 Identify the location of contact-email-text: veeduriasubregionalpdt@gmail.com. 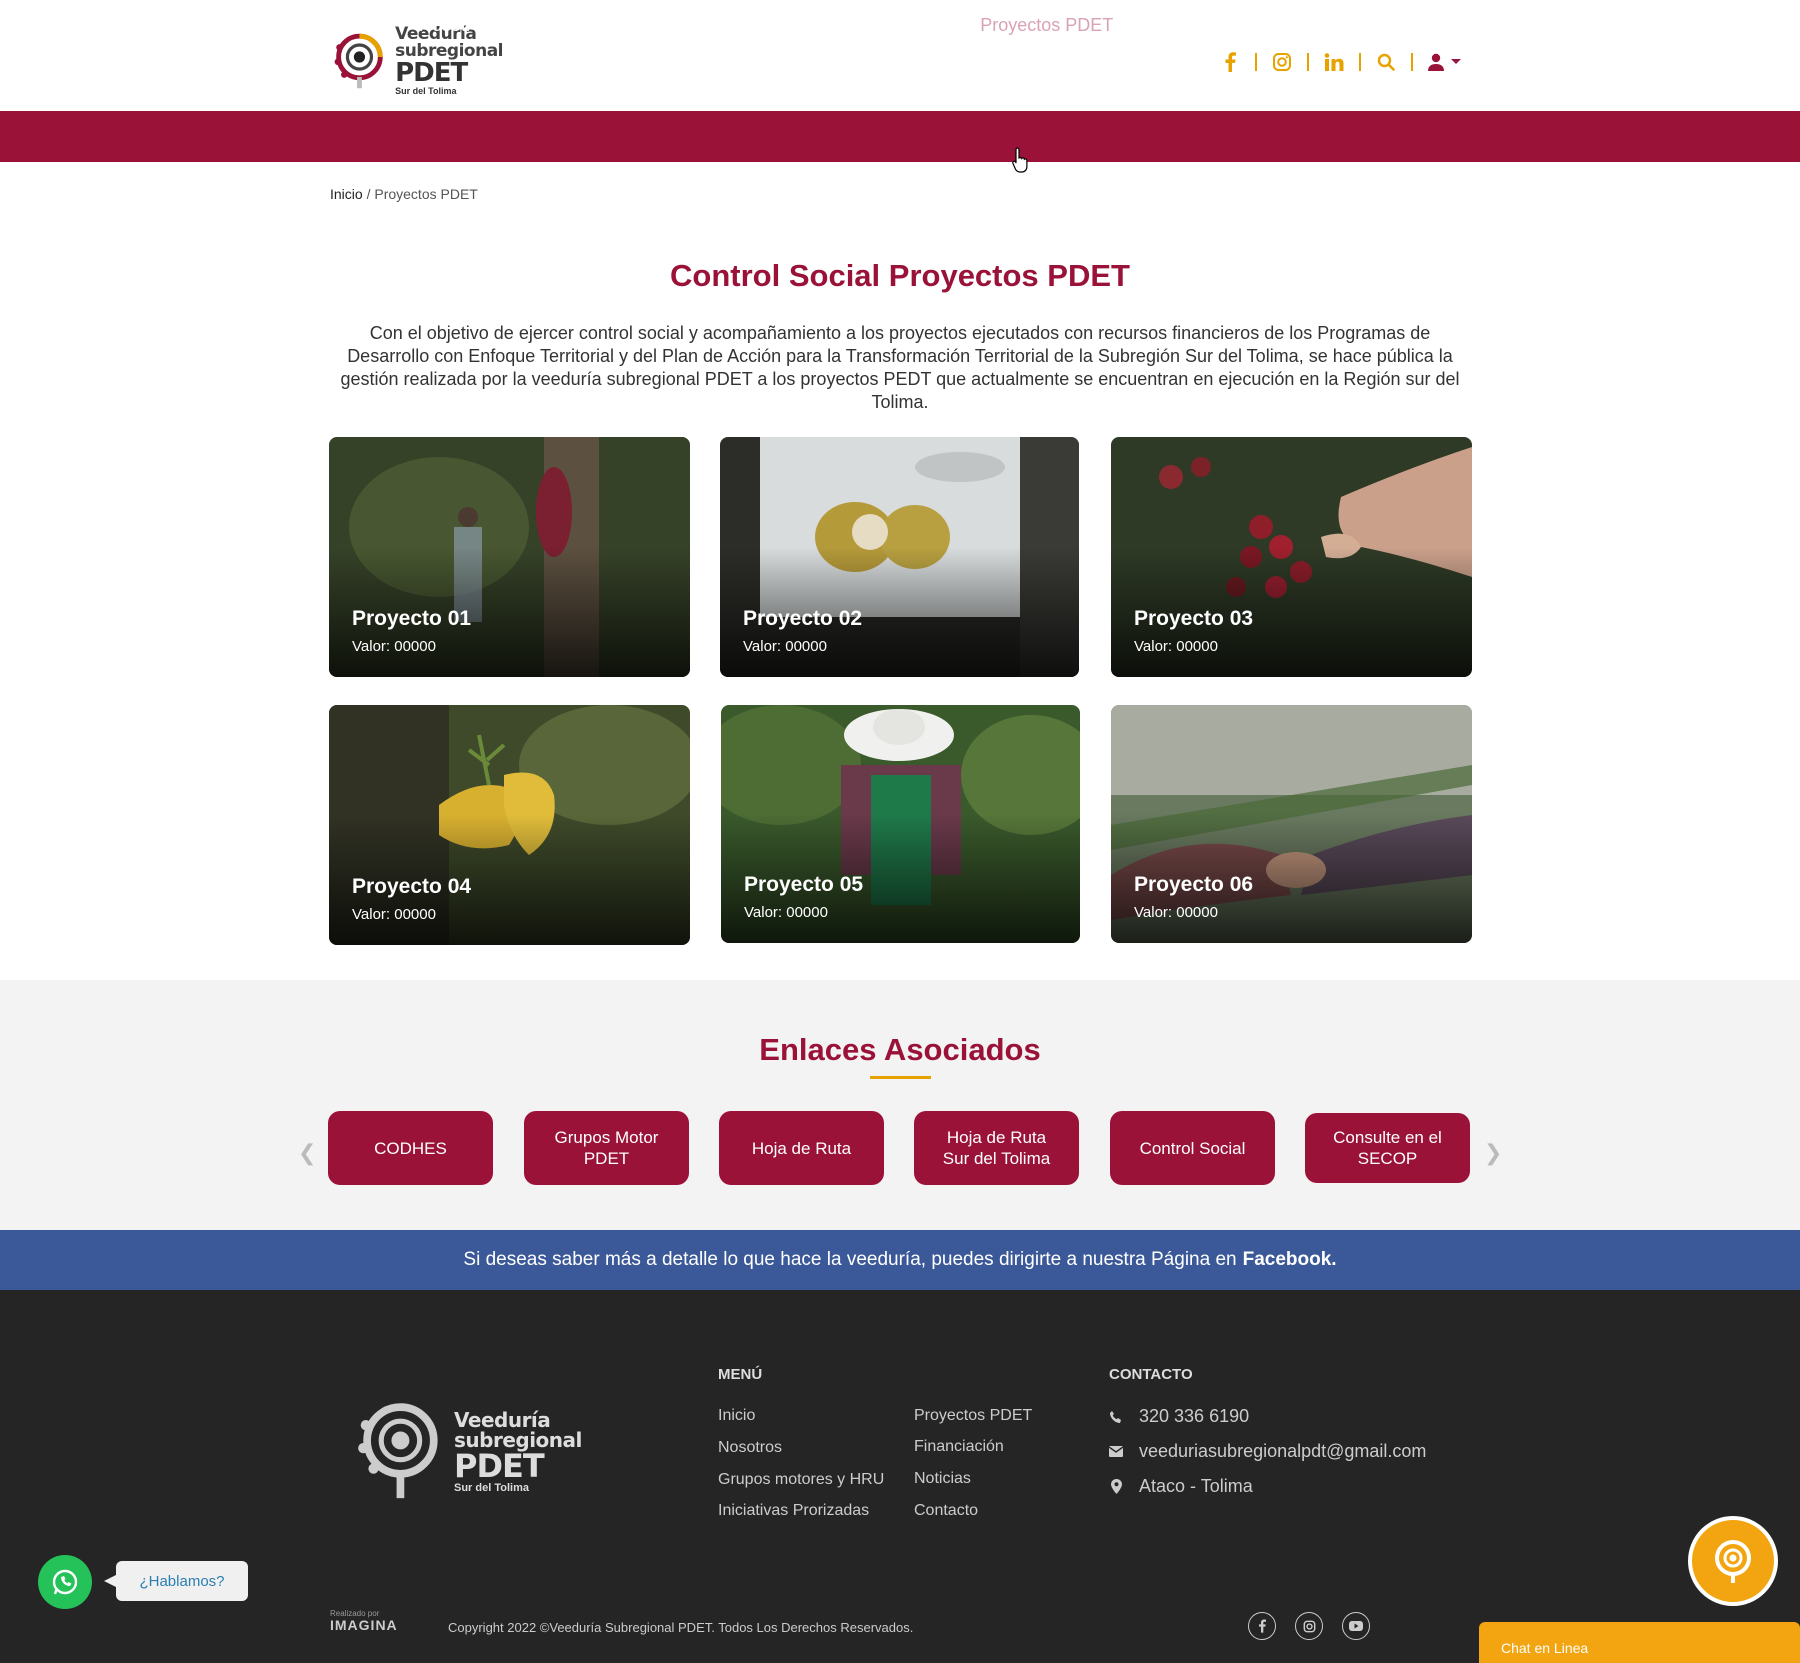
(1283, 1451).